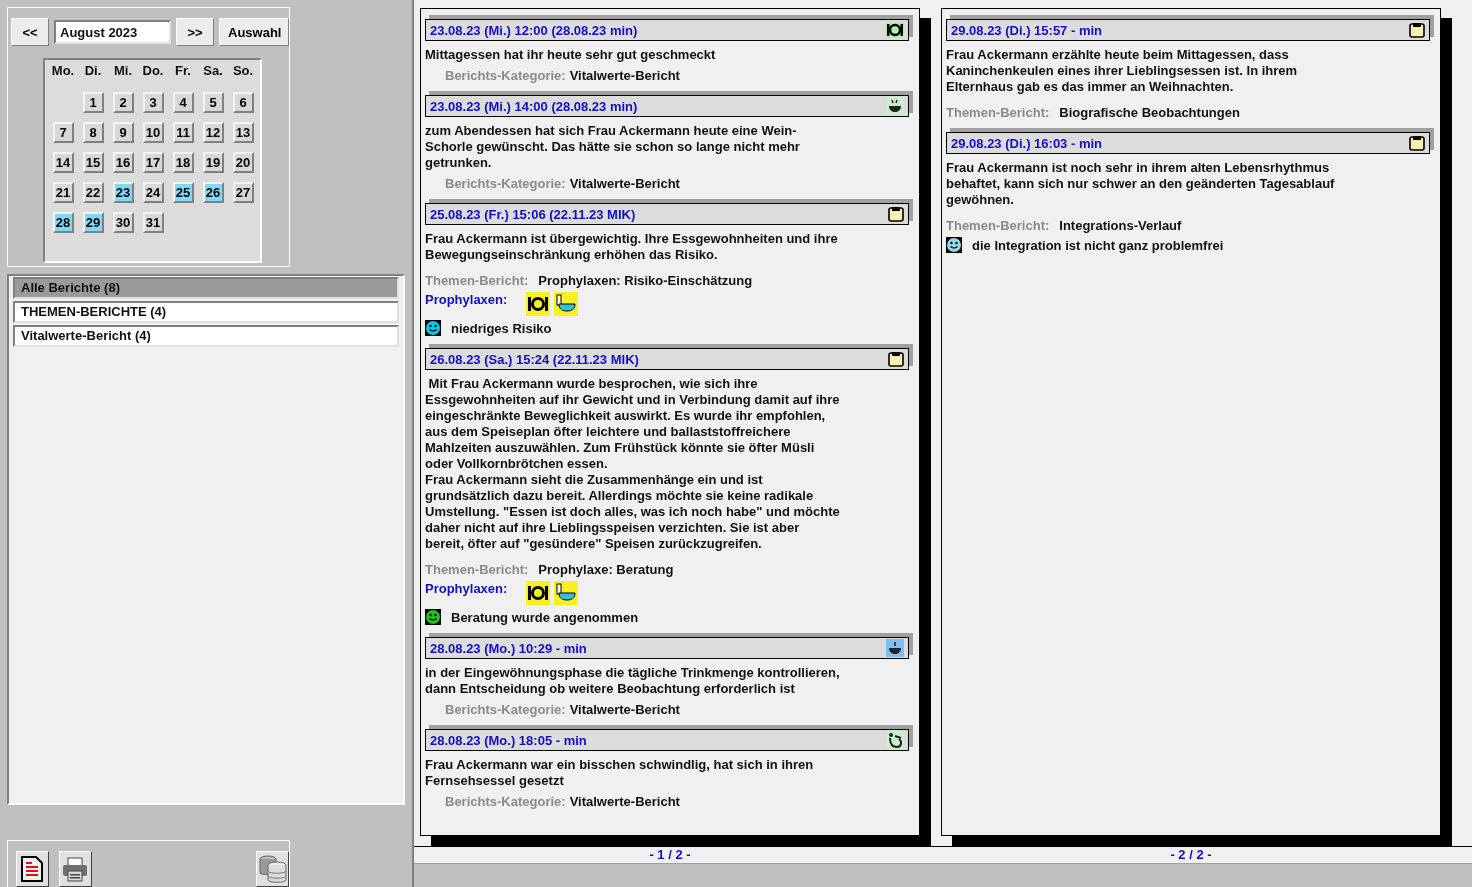 This screenshot has width=1472, height=887. What do you see at coordinates (613, 147) in the screenshot?
I see `report-text: zum Abendessen hat sich Frau Ackermann heute eine Wein- Schorle gewünscht. Das hätte sie schon so lange nicht mehr getrunken.` at bounding box center [613, 147].